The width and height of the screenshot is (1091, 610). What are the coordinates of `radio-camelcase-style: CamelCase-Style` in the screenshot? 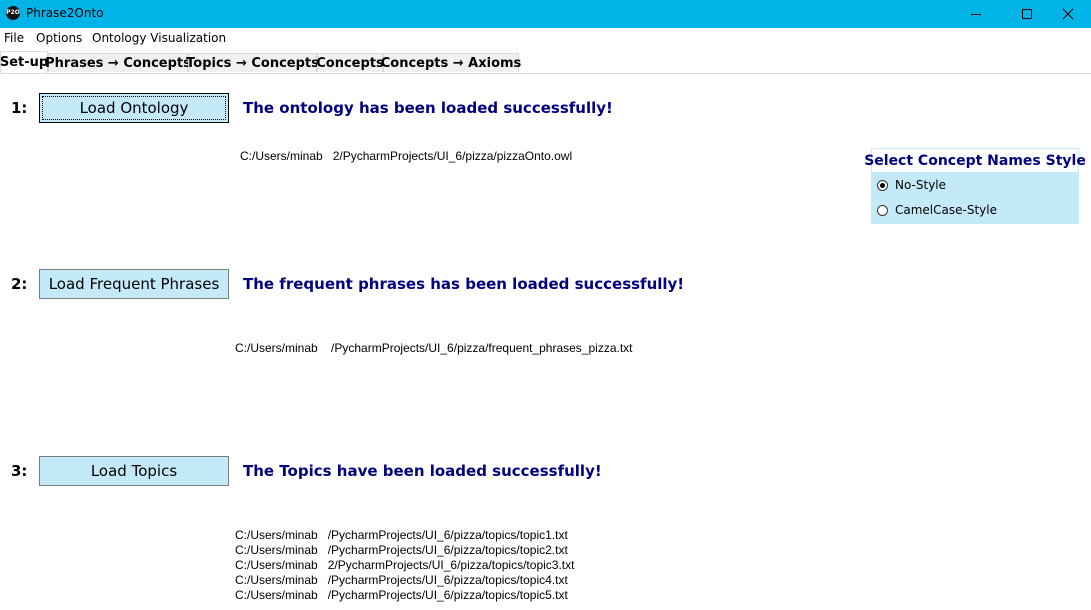 It's located at (937, 210).